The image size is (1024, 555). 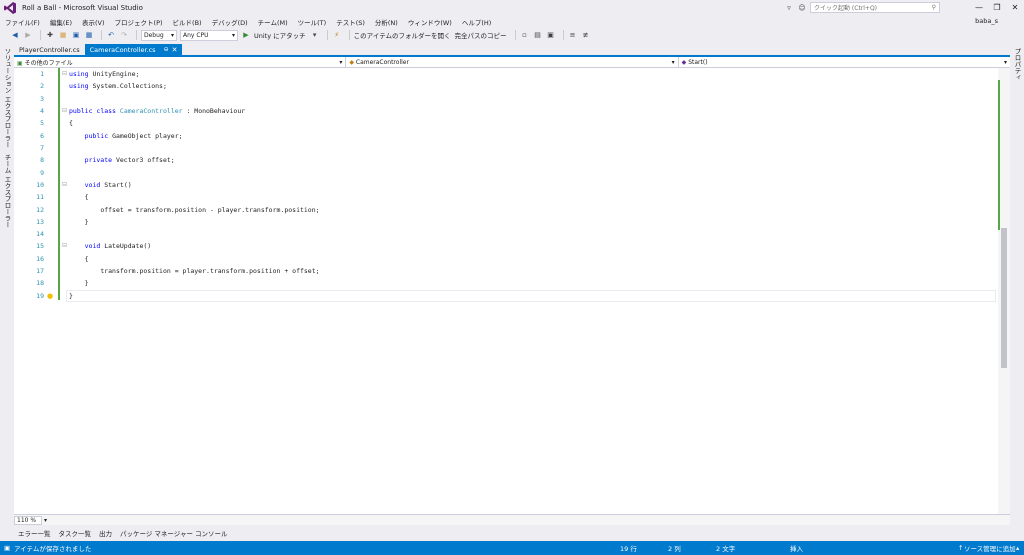 What do you see at coordinates (42, 173) in the screenshot?
I see `line-number: 9` at bounding box center [42, 173].